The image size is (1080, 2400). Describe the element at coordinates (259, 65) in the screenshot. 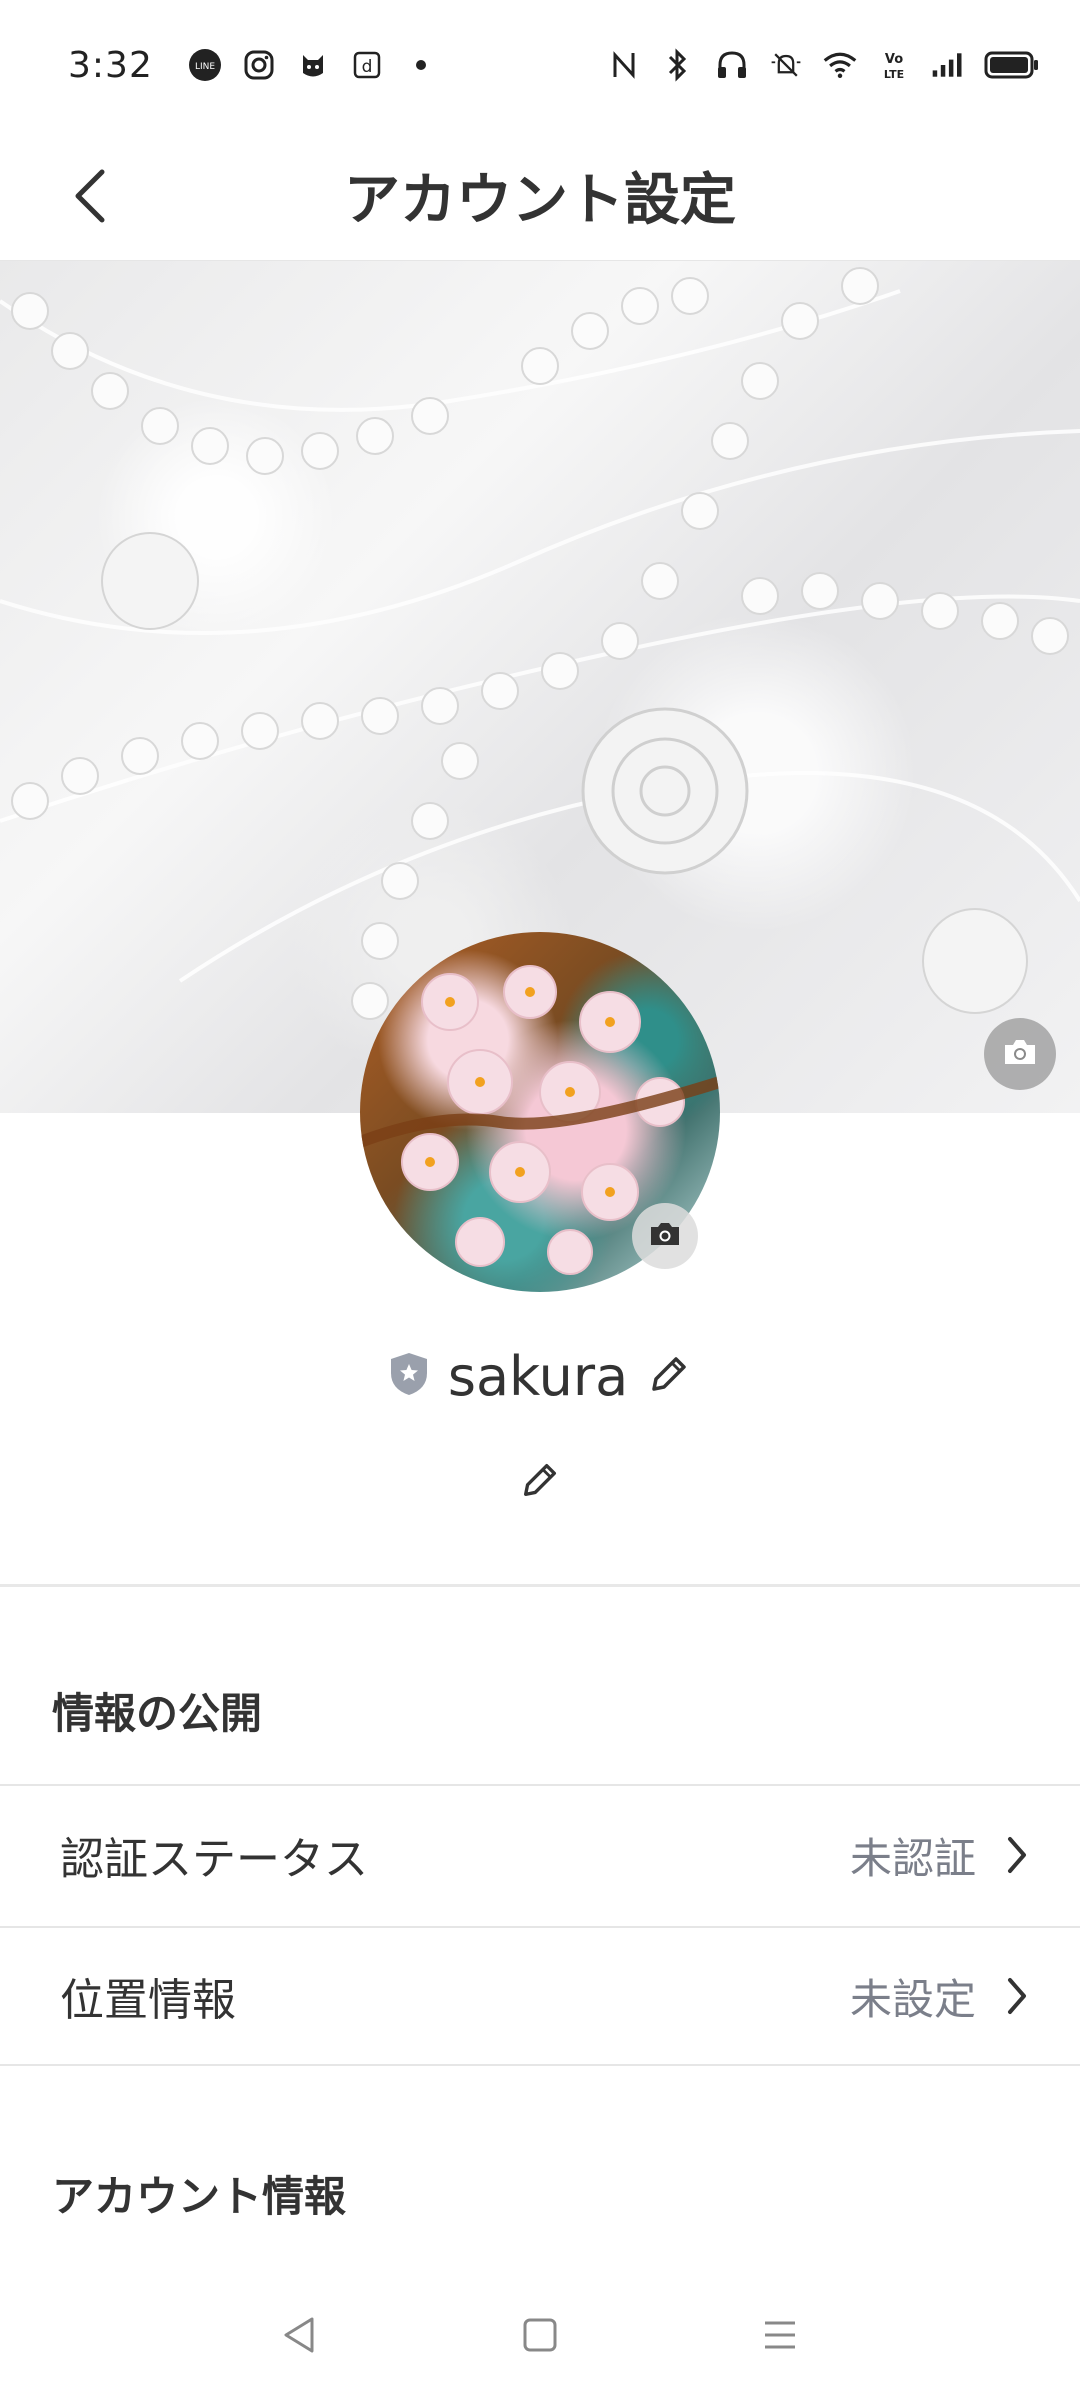

I see `instagram-icon` at that location.